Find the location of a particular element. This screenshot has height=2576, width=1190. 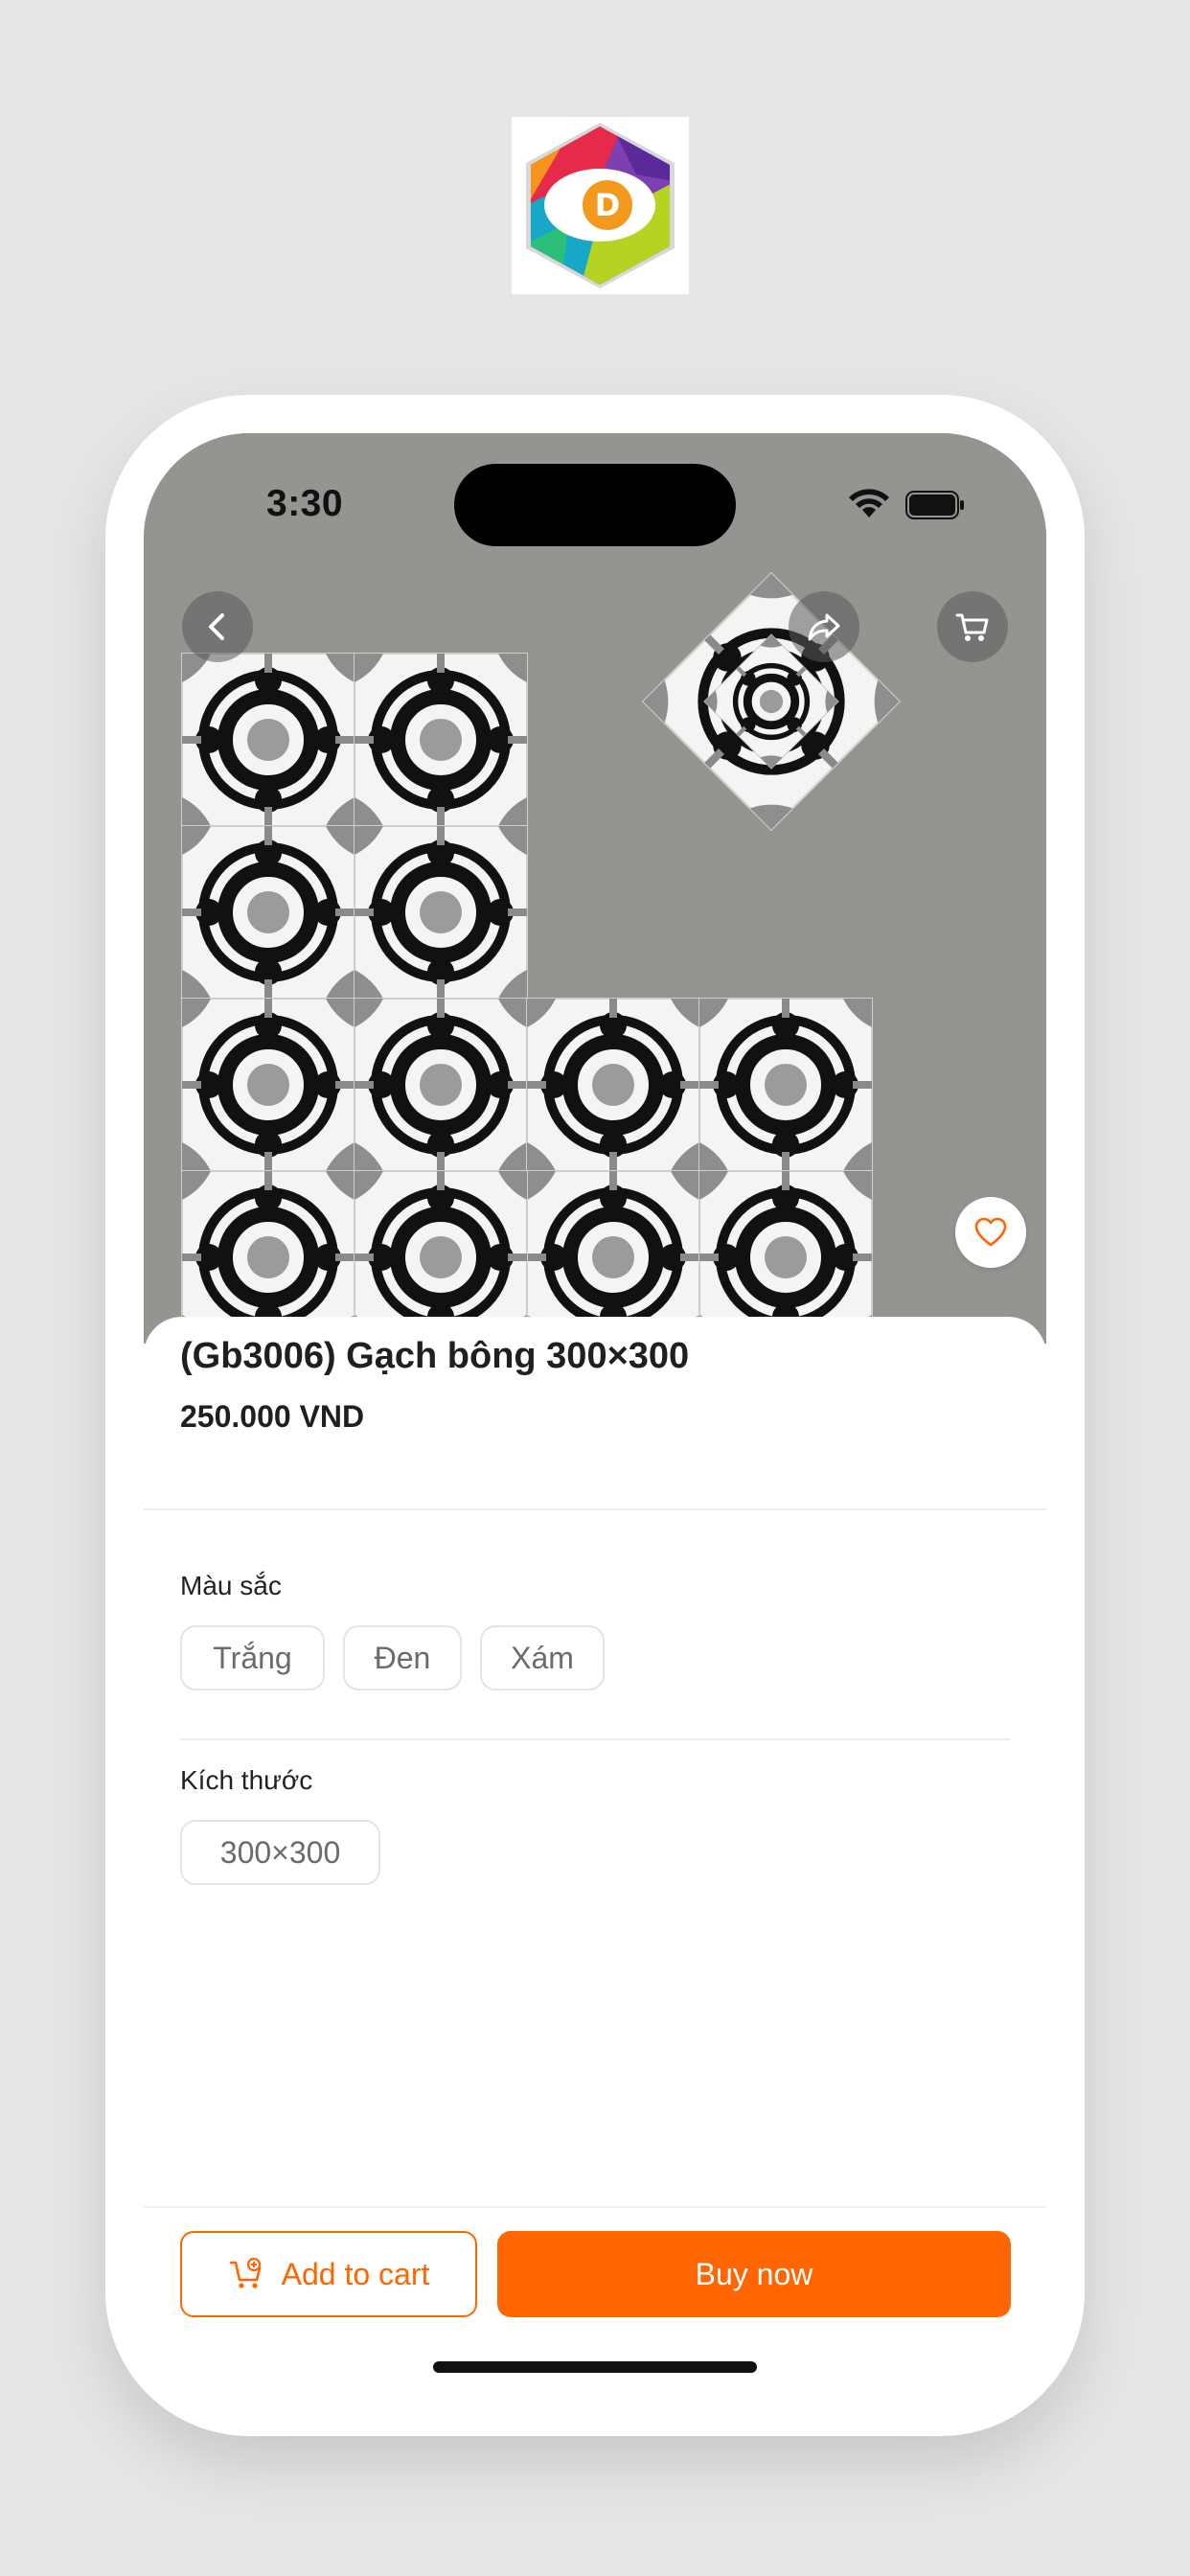

chevron-left-icon is located at coordinates (217, 626).